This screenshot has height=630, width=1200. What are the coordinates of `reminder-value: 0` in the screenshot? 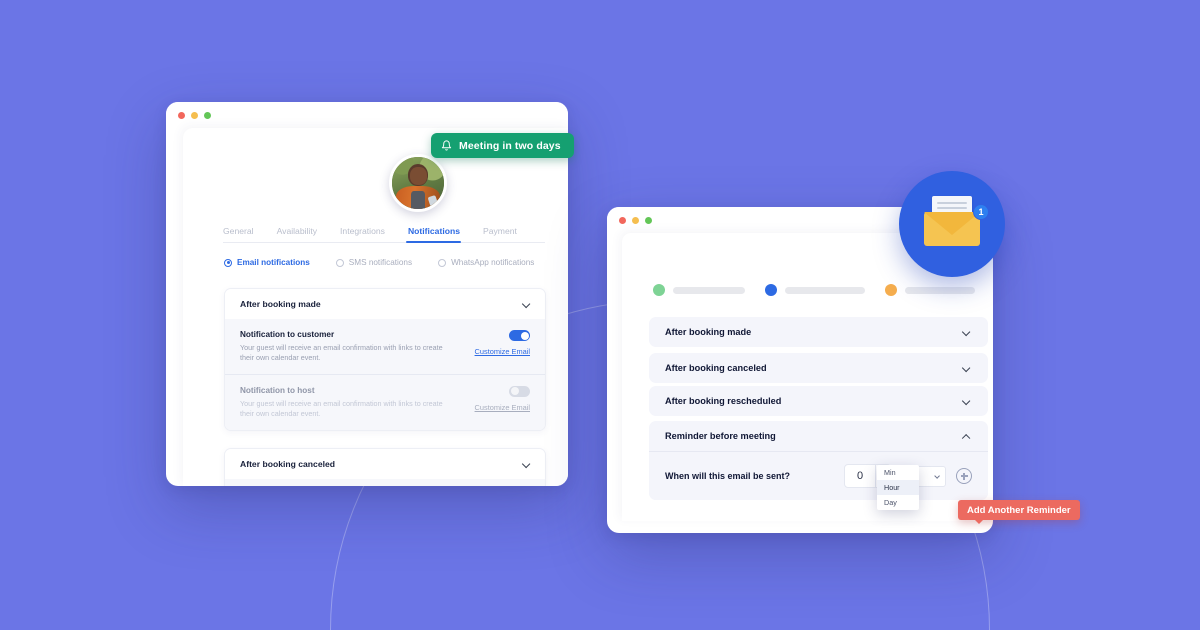 It's located at (860, 476).